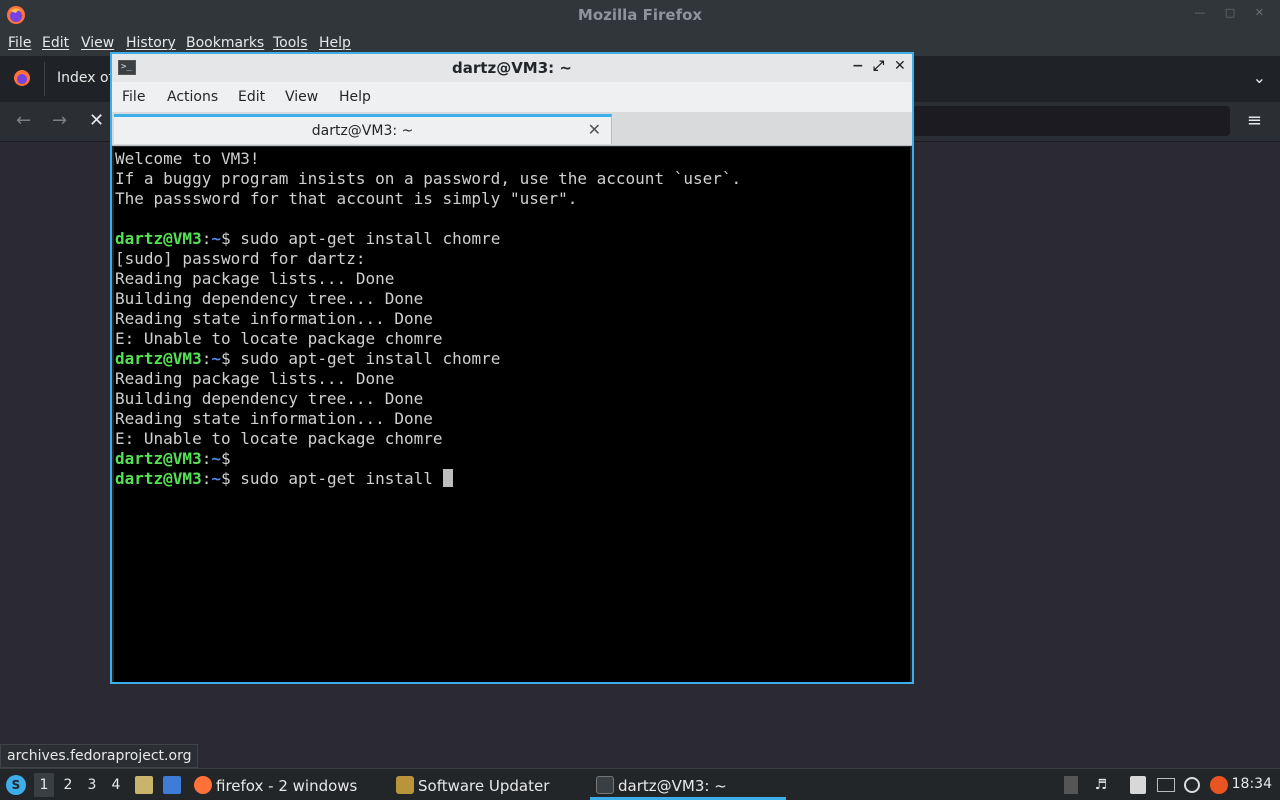  I want to click on removable-media-icon, so click(1071, 785).